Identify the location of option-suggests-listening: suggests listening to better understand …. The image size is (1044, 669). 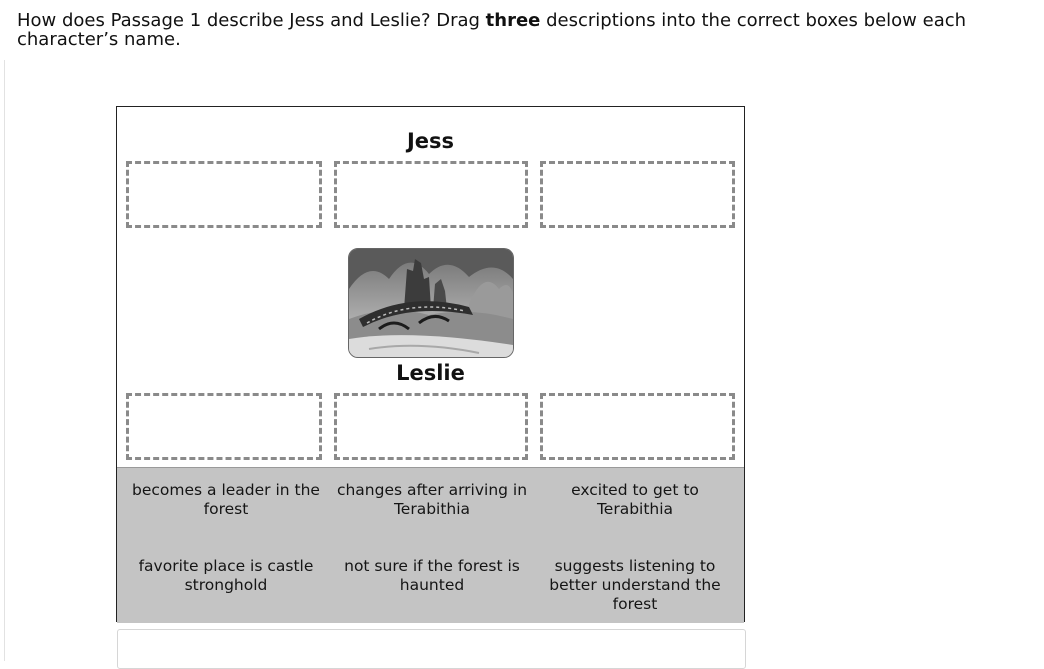
(635, 585).